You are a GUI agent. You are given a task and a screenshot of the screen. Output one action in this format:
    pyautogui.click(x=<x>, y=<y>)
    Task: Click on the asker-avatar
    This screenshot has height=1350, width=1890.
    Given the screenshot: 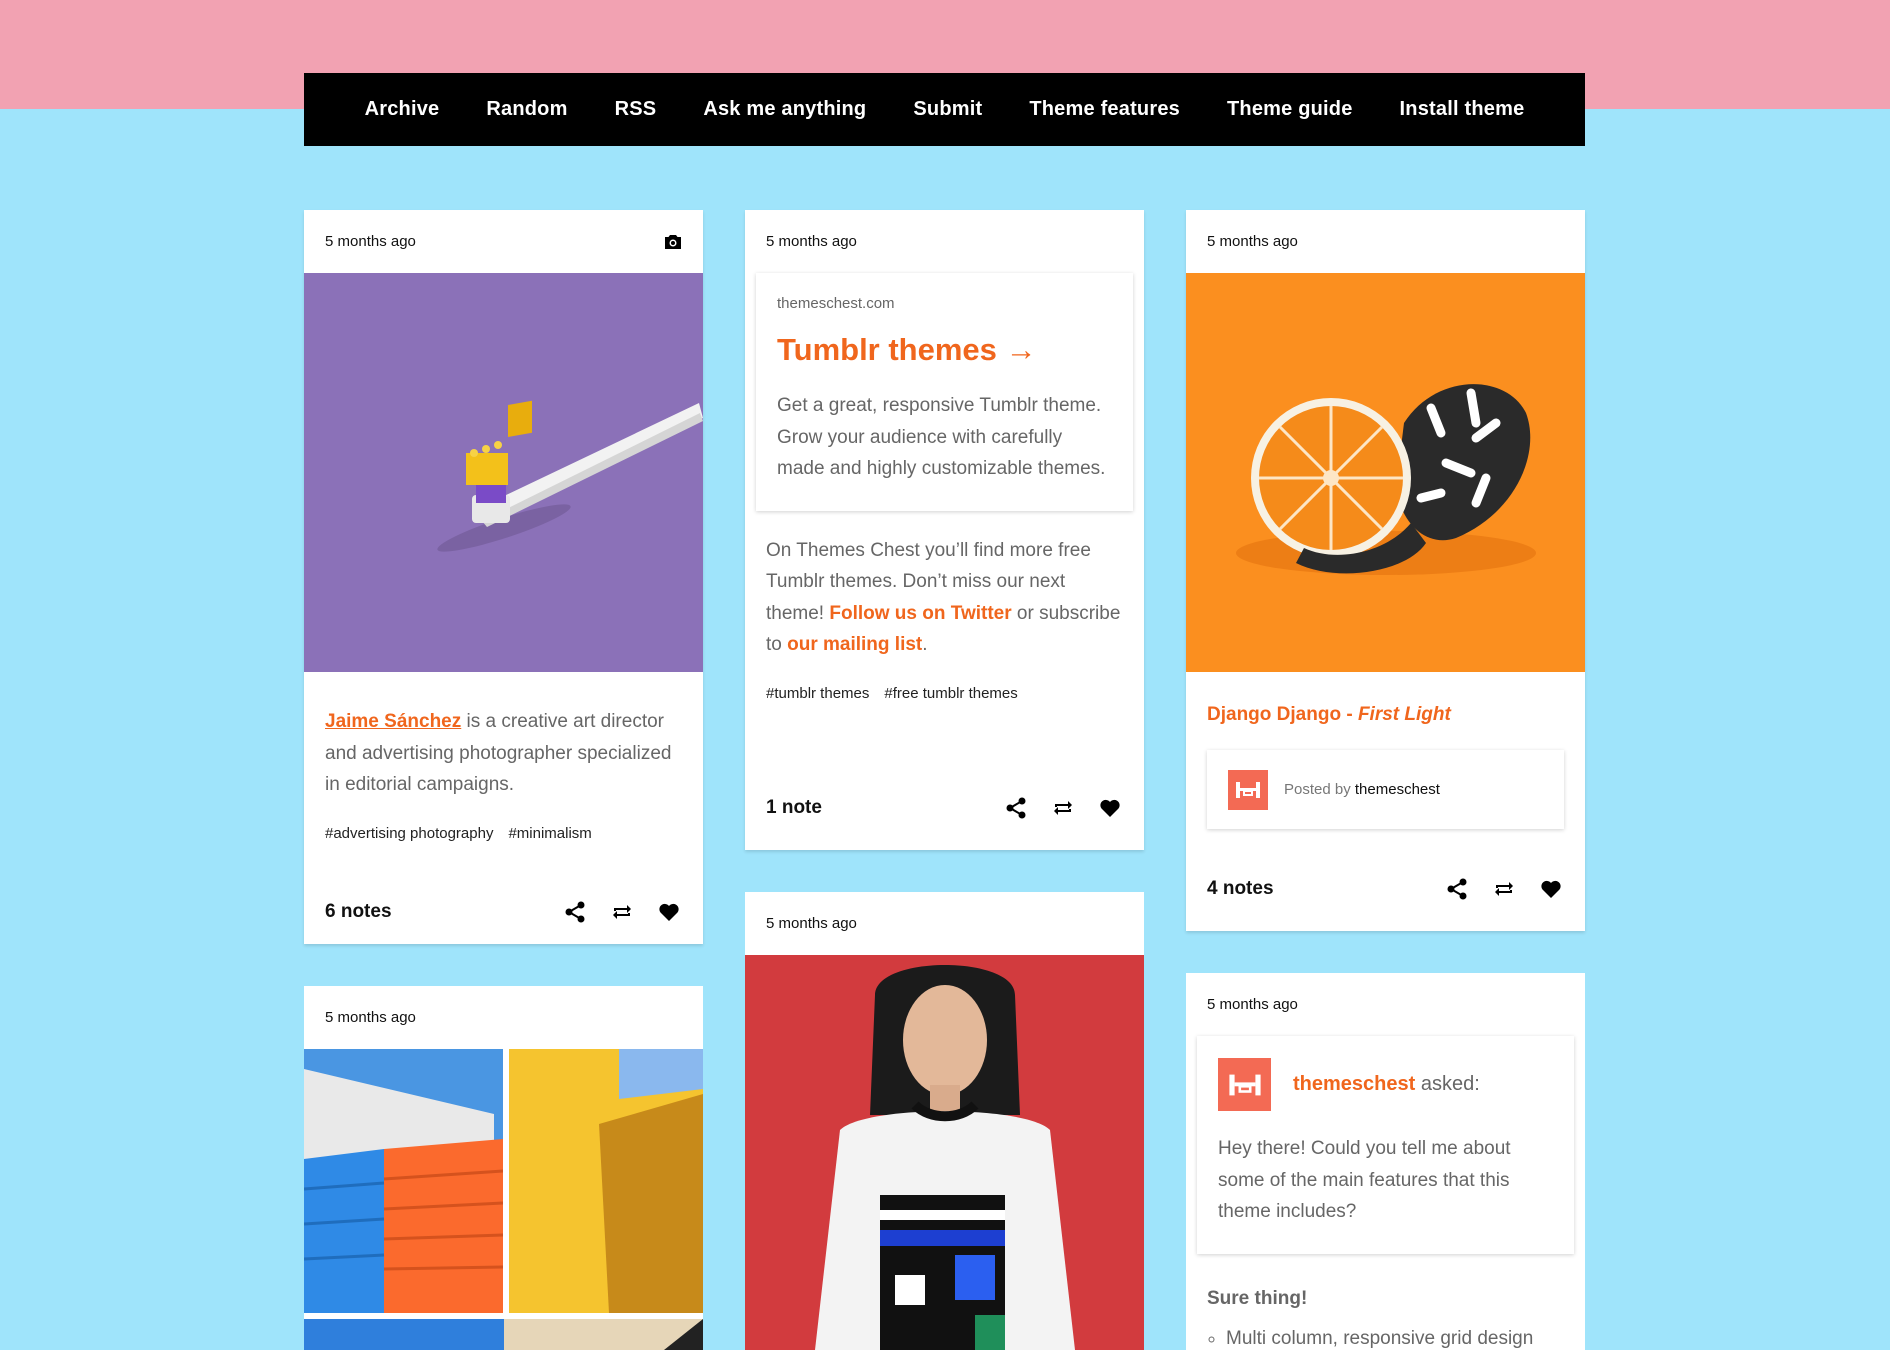 What is the action you would take?
    pyautogui.click(x=1244, y=1084)
    